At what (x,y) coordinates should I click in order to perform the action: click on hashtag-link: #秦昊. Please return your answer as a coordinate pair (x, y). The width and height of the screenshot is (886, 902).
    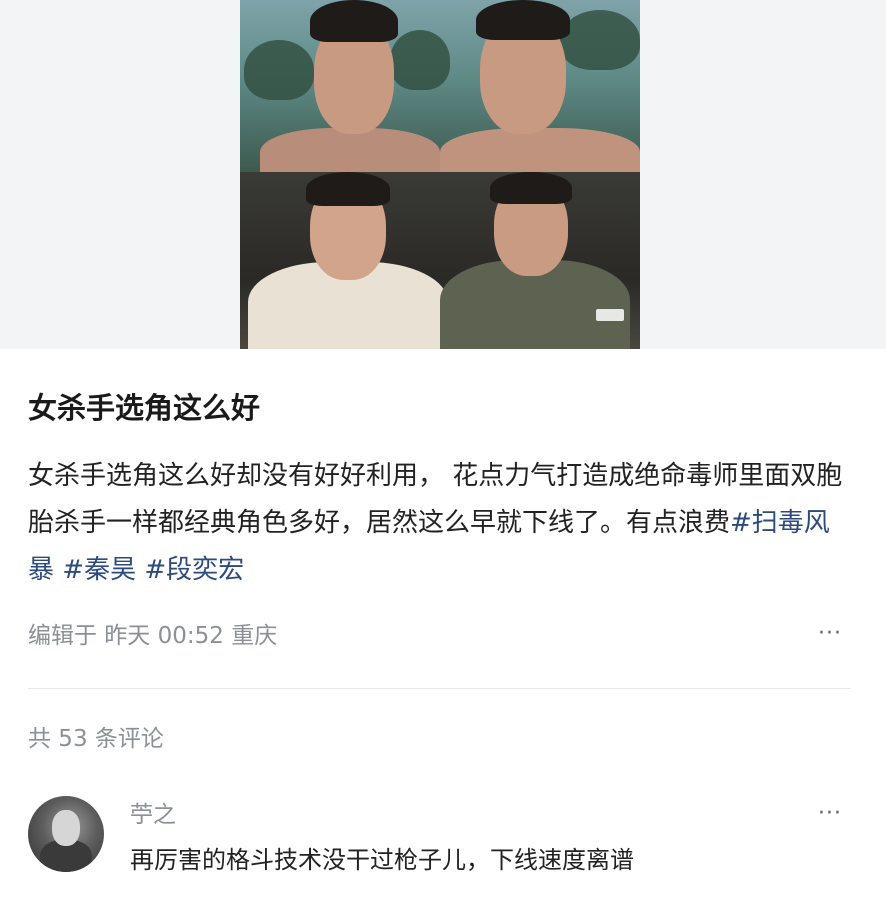
    Looking at the image, I should click on (99, 570).